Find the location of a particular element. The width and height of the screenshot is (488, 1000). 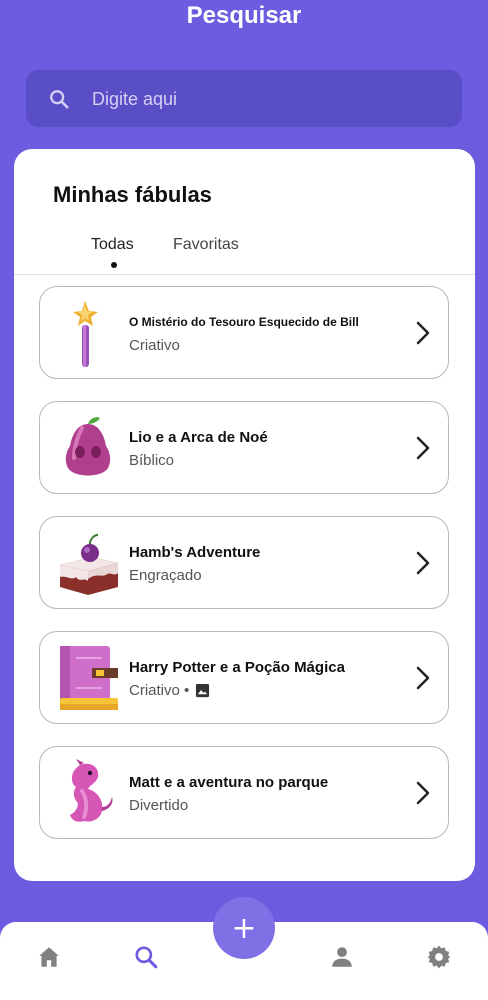

story-item: Matt e a aventura no parque Divertido is located at coordinates (244, 792).